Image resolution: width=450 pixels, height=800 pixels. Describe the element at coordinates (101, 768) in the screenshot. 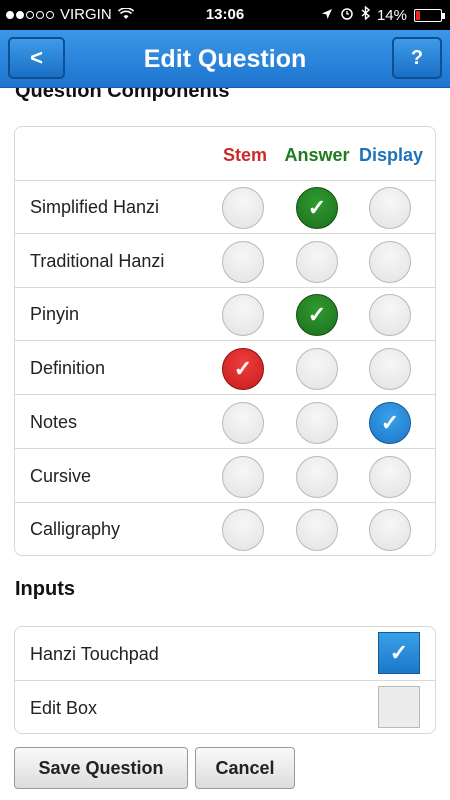

I see `save-question-button: Save Question` at that location.